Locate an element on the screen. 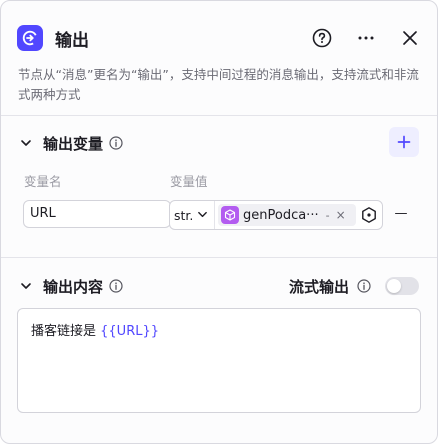  panel-header: 输出 is located at coordinates (219, 38).